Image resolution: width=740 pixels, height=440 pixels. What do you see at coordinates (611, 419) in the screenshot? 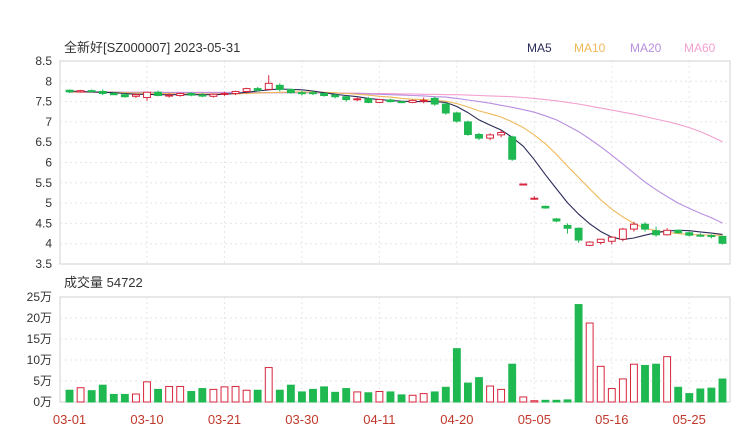
I see `date-tick-label: 05-16` at bounding box center [611, 419].